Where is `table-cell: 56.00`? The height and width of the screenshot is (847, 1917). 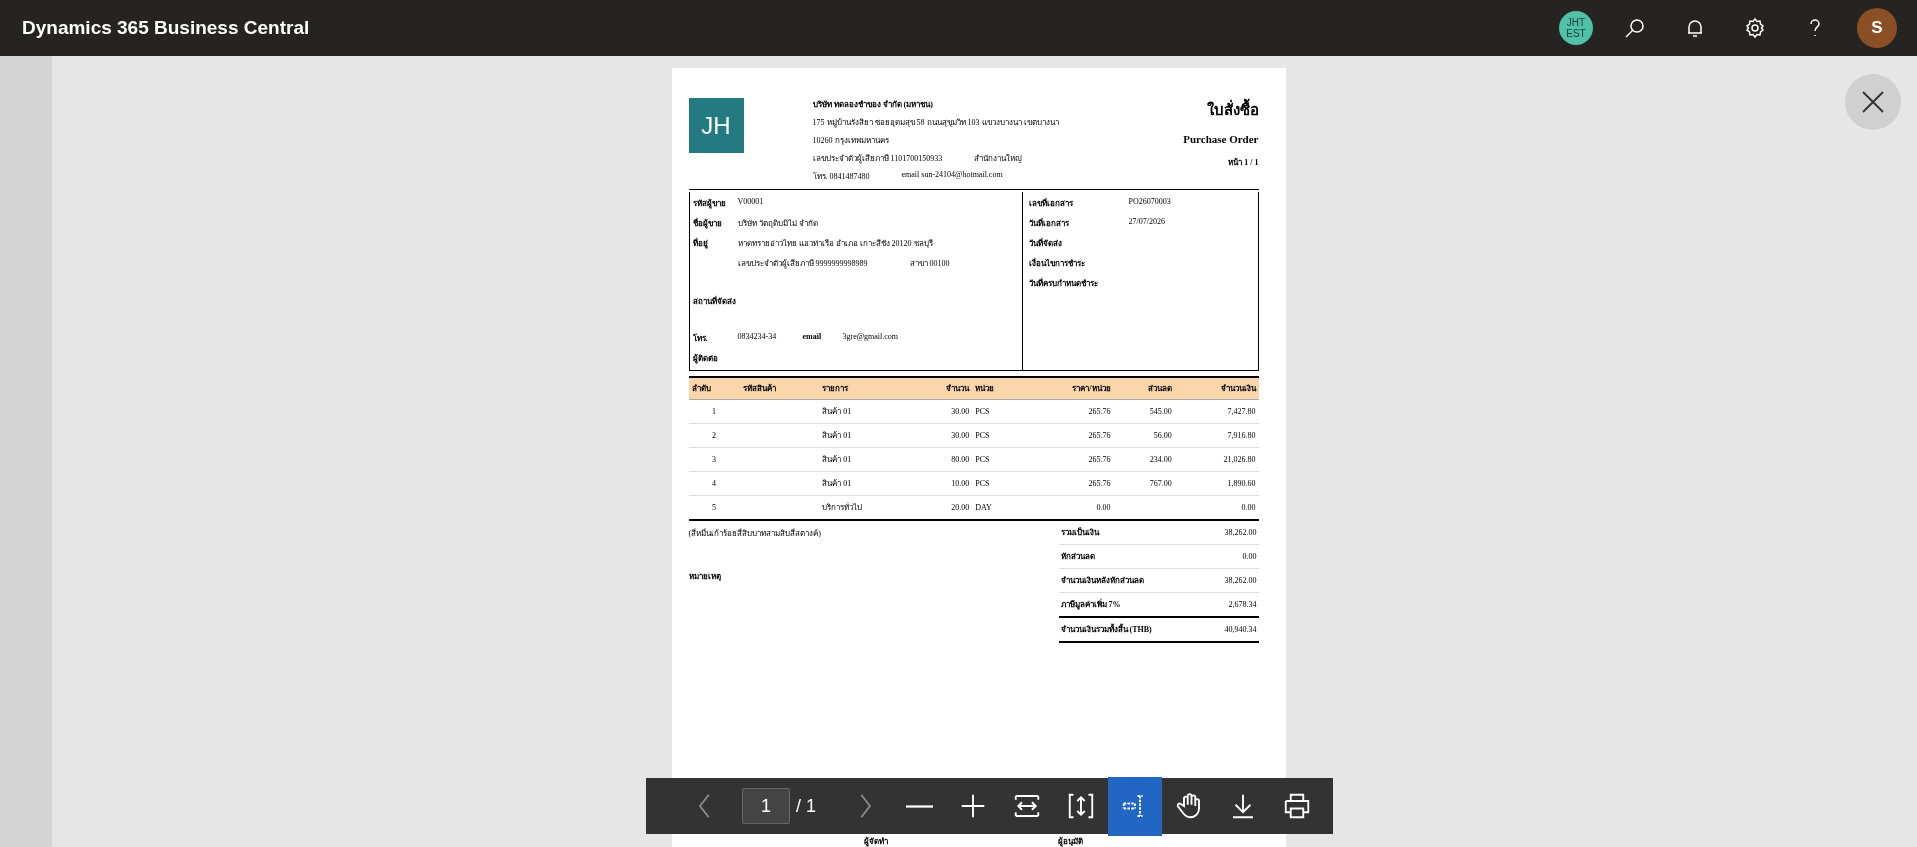
table-cell: 56.00 is located at coordinates (1144, 435).